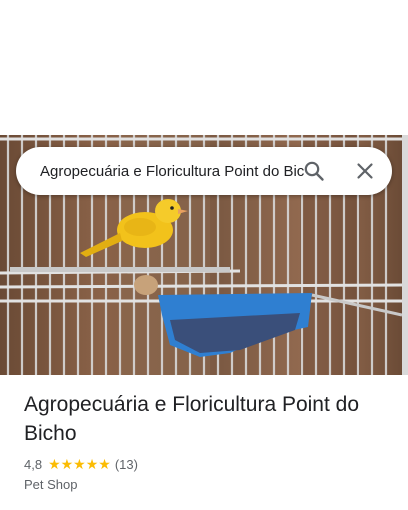  Describe the element at coordinates (33, 464) in the screenshot. I see `rating-value: 4,8` at that location.